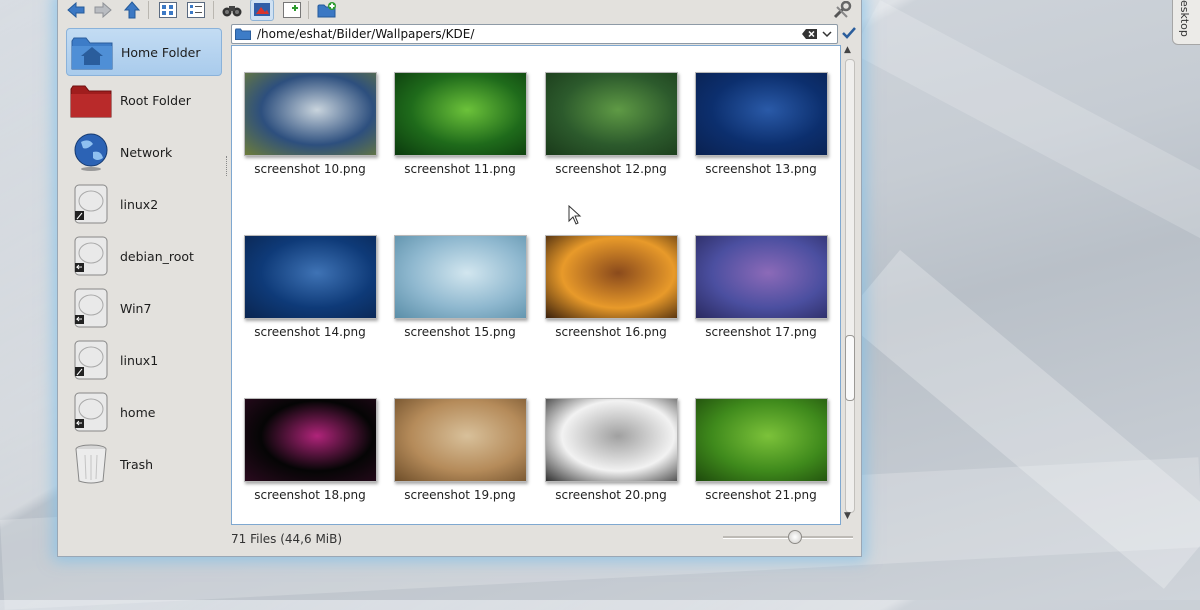 The image size is (1200, 610). Describe the element at coordinates (91, 464) in the screenshot. I see `trash-icon` at that location.